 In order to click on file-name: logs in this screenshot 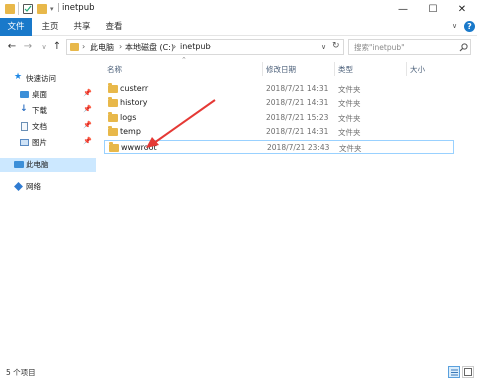, I will do `click(128, 117)`.